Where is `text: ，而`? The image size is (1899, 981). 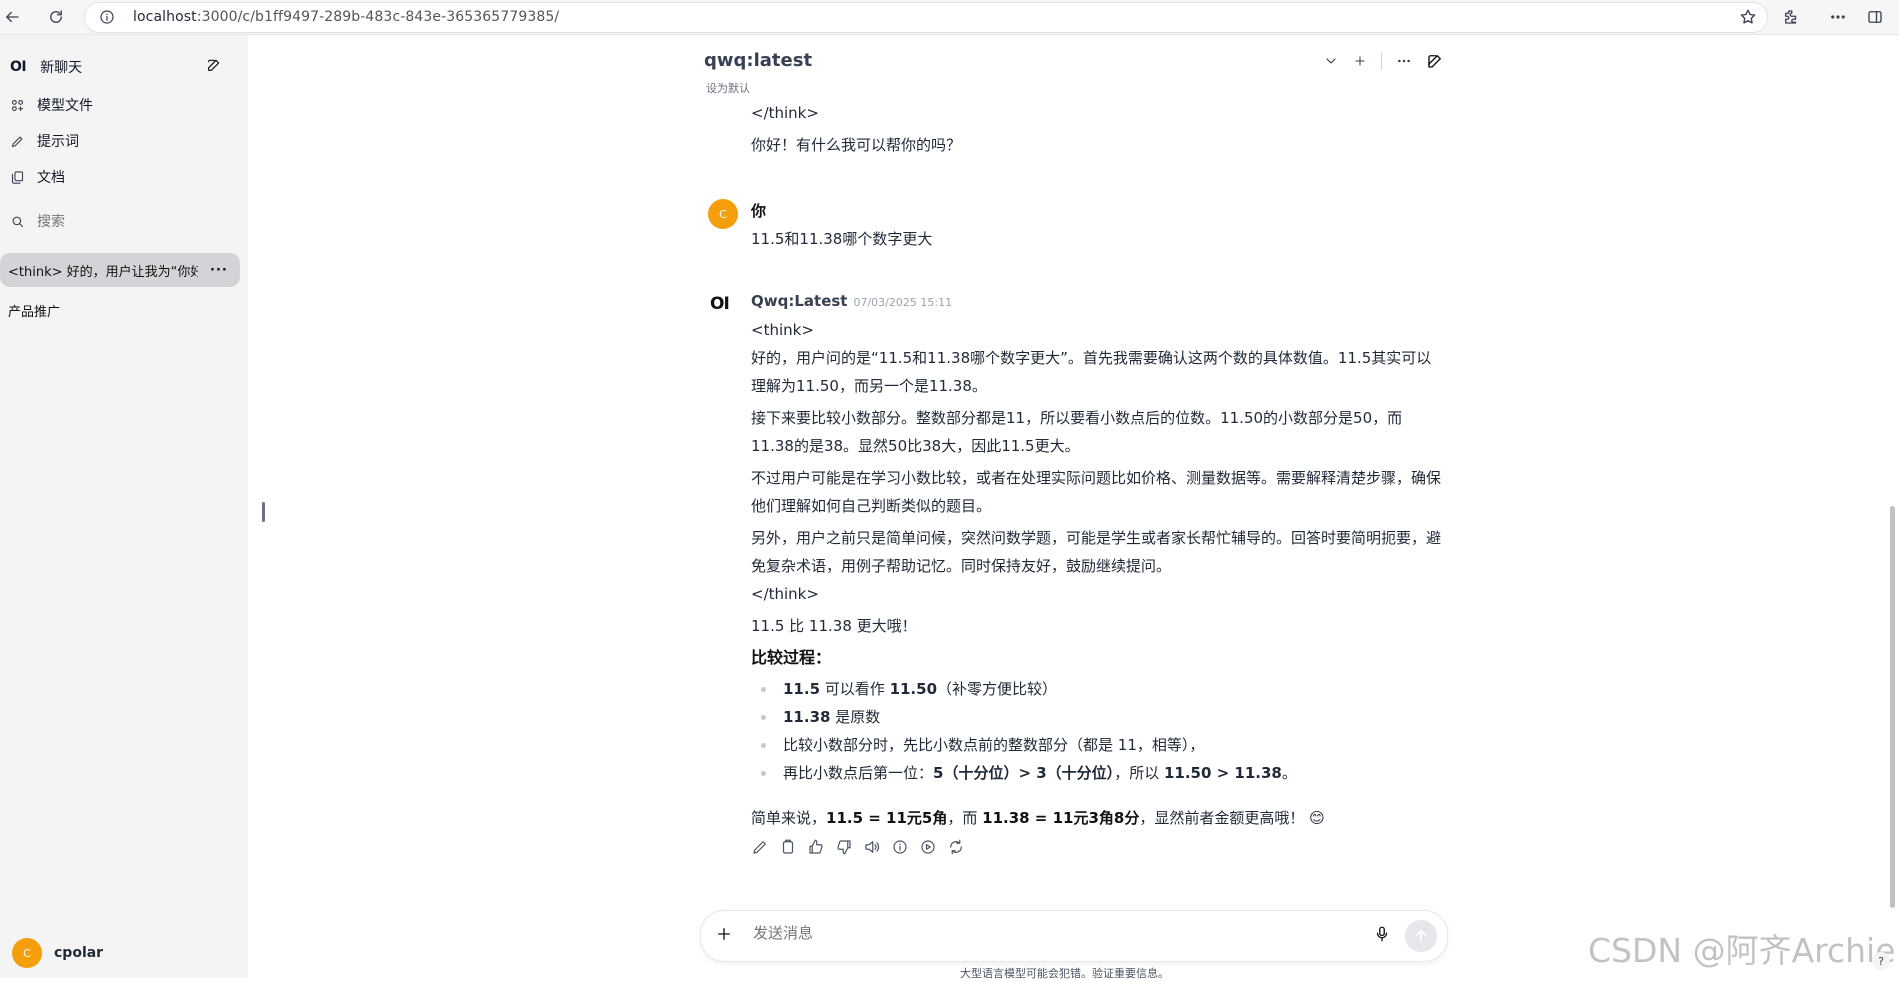 text: ，而 is located at coordinates (965, 818).